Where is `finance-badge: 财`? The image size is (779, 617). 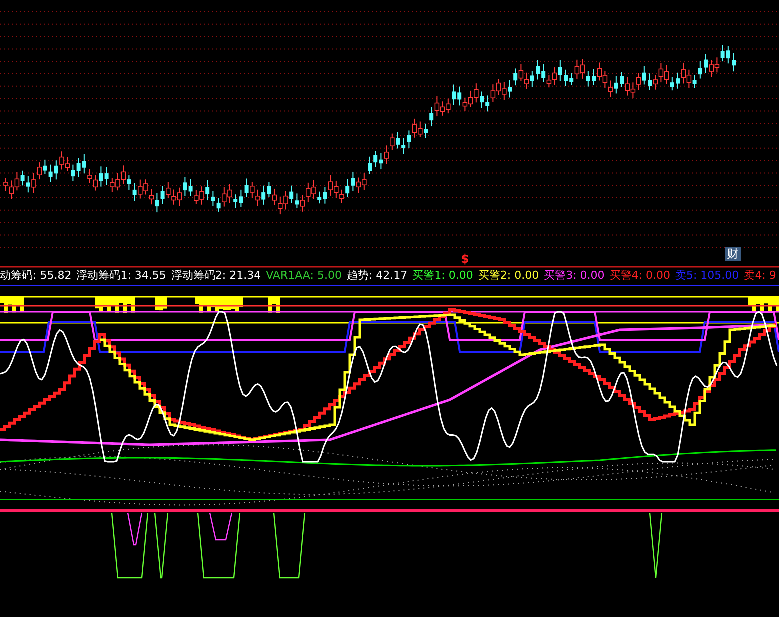 finance-badge: 财 is located at coordinates (733, 254).